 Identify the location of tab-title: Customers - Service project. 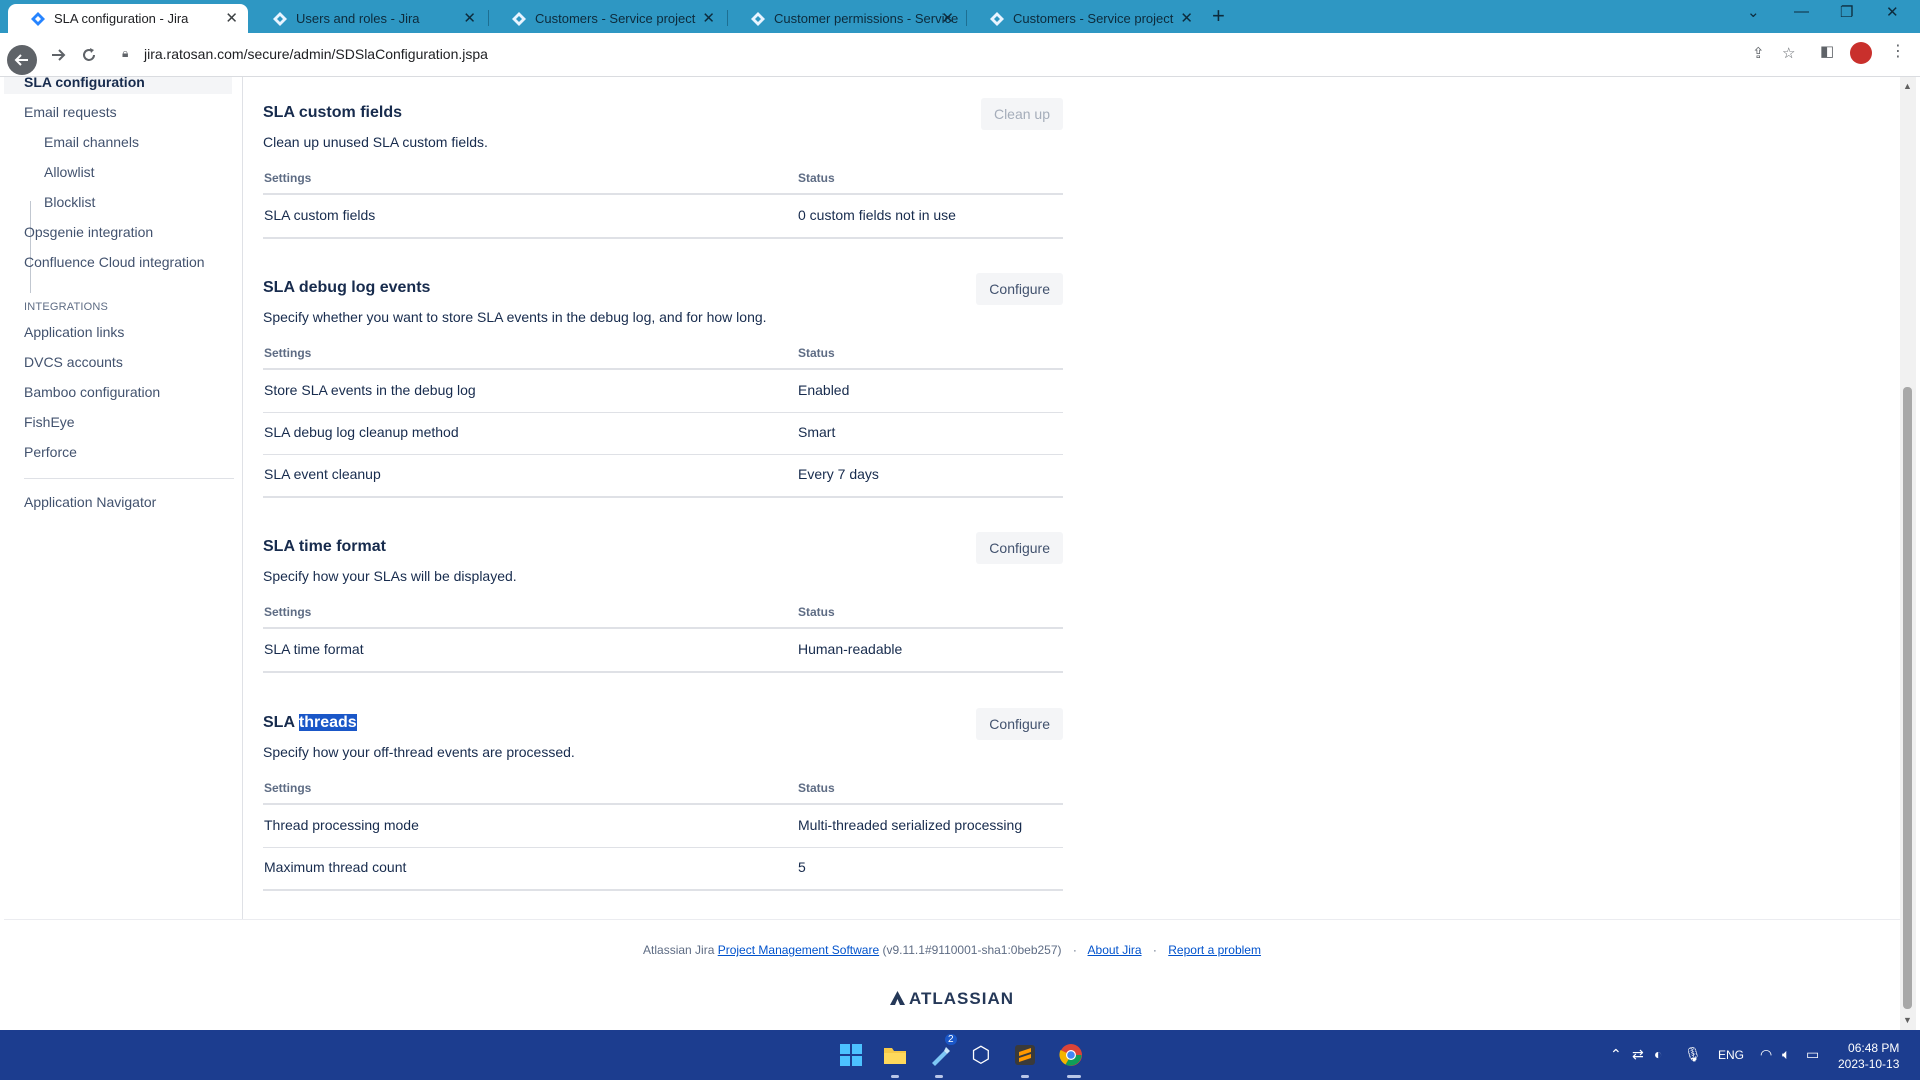
(615, 18).